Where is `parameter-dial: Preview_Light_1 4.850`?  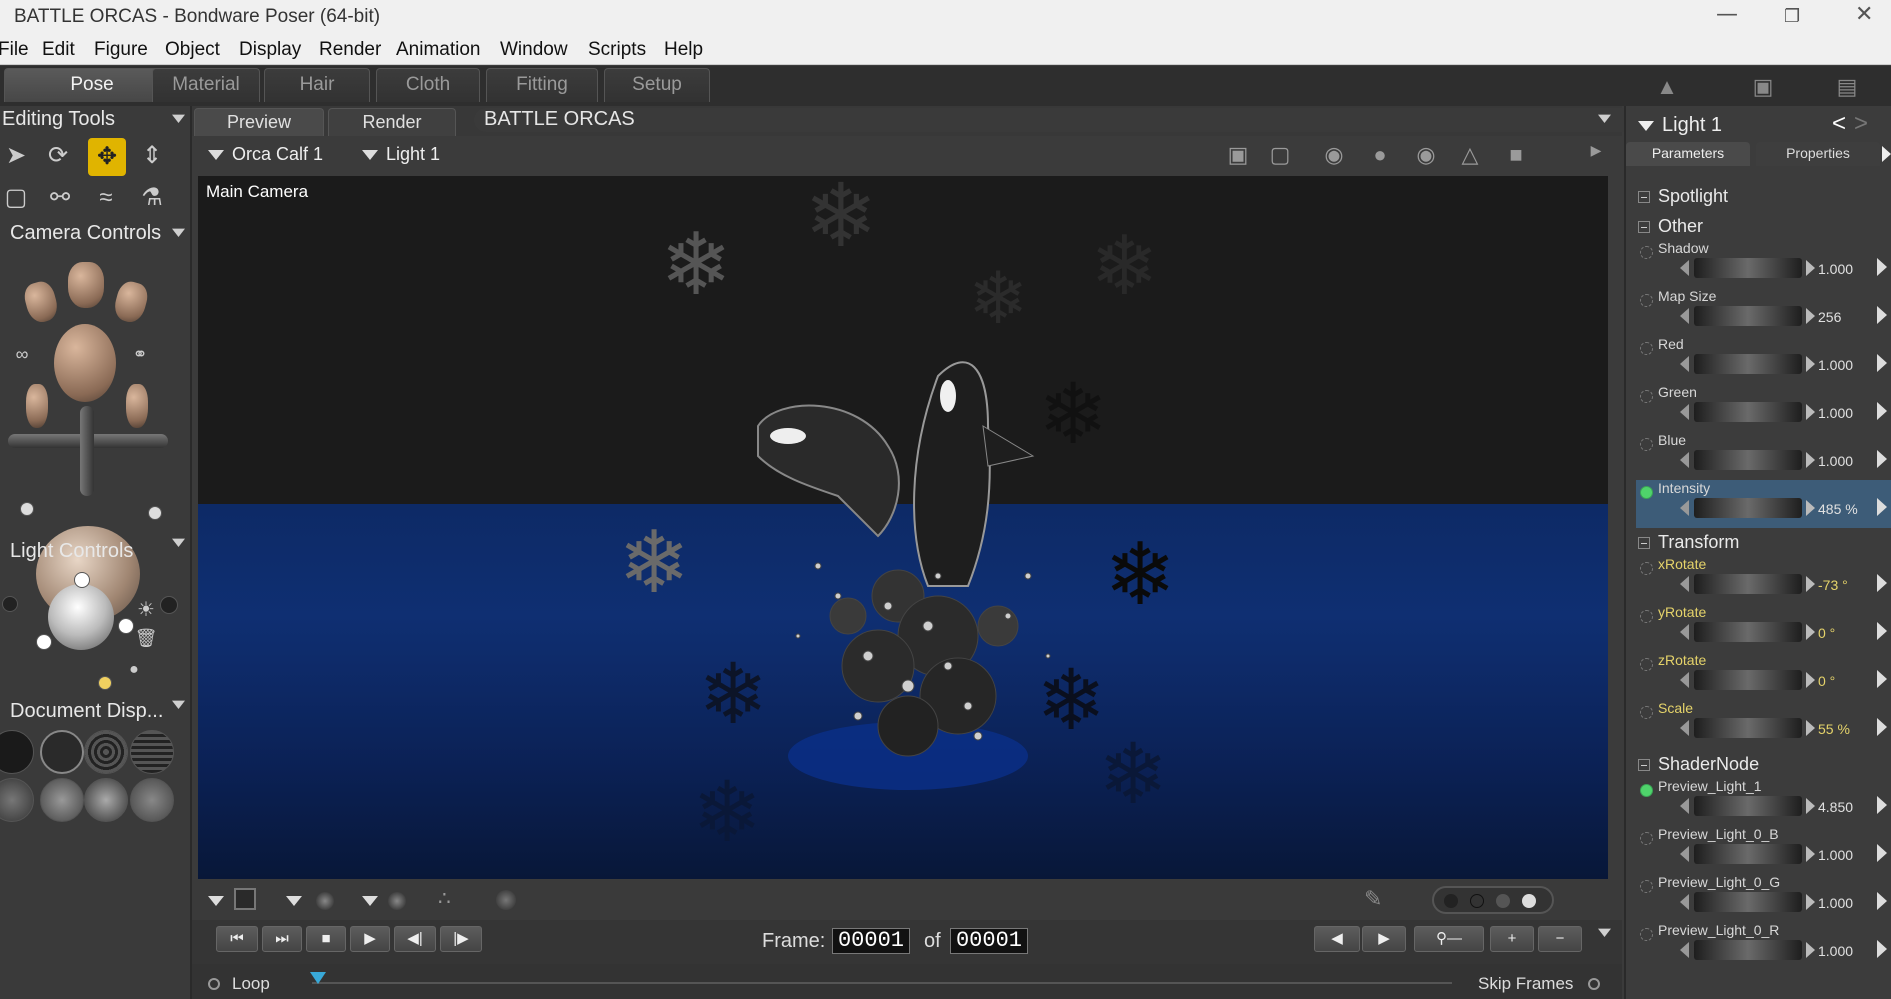 parameter-dial: Preview_Light_1 4.850 is located at coordinates (1763, 802).